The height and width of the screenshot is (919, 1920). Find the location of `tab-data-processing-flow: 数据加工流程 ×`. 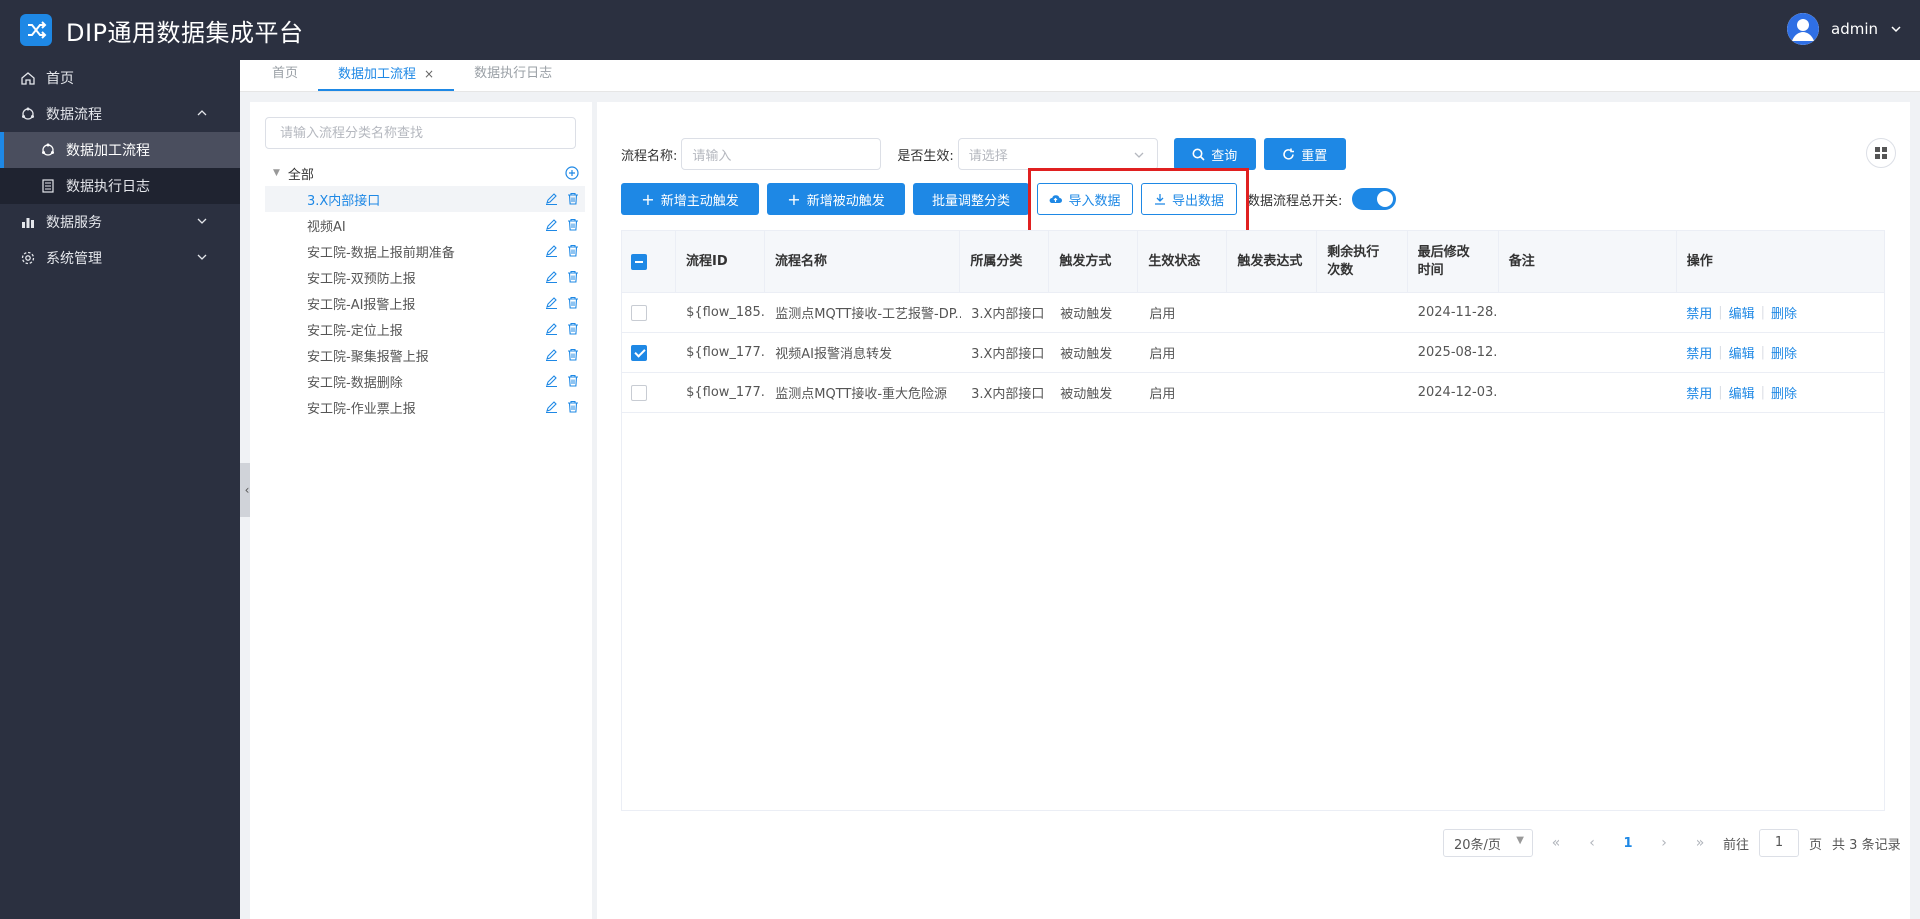

tab-data-processing-flow: 数据加工流程 × is located at coordinates (386, 75).